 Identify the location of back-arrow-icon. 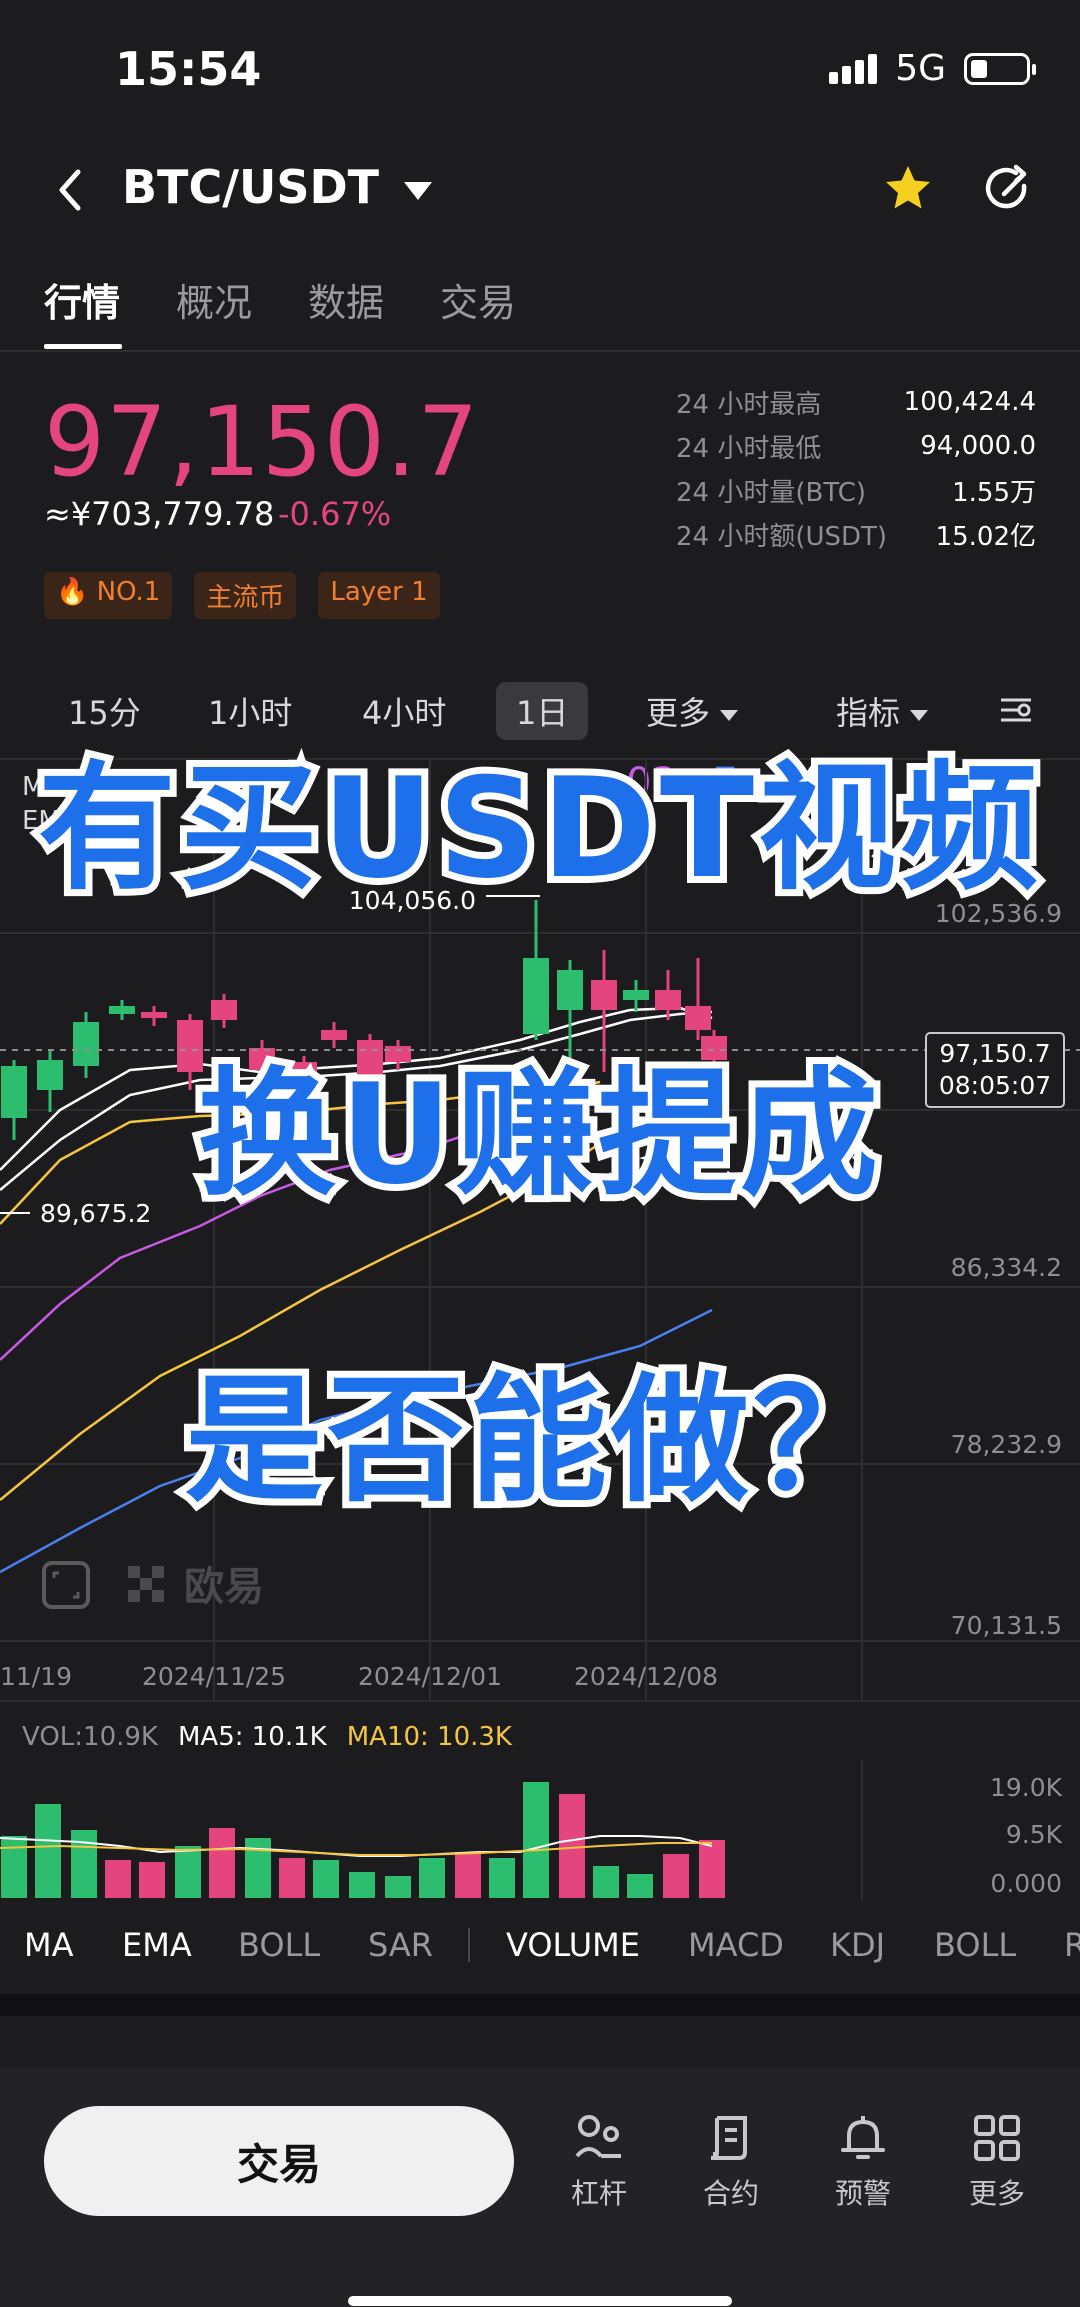
(70, 190).